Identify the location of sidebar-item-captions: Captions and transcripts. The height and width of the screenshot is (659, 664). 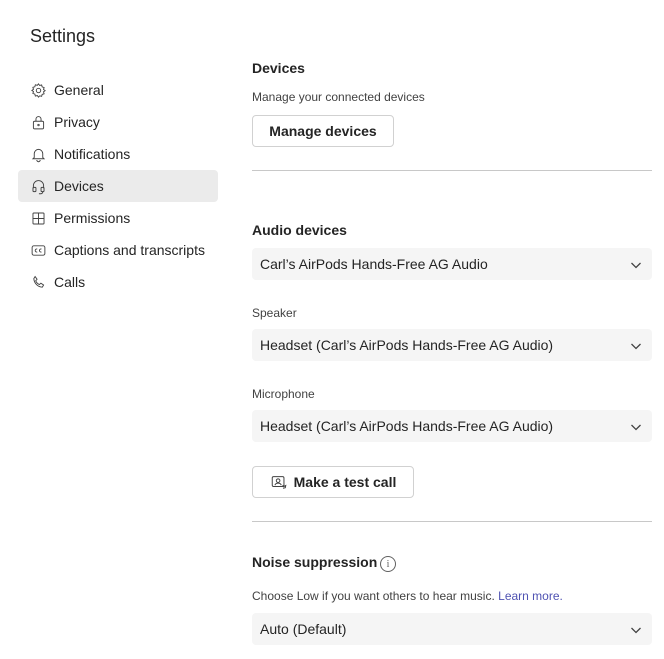
(118, 250).